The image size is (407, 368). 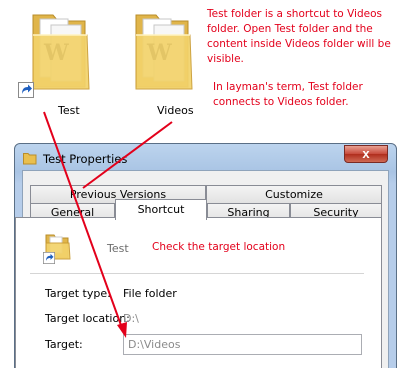 What do you see at coordinates (87, 318) in the screenshot?
I see `target-location-label: Target location:` at bounding box center [87, 318].